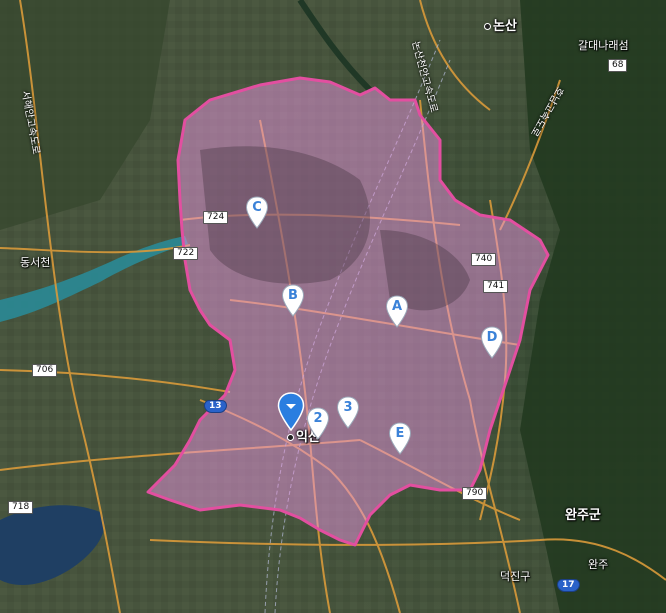 This screenshot has width=666, height=613. Describe the element at coordinates (603, 45) in the screenshot. I see `place-label-galdae: 갈대나래섬` at that location.